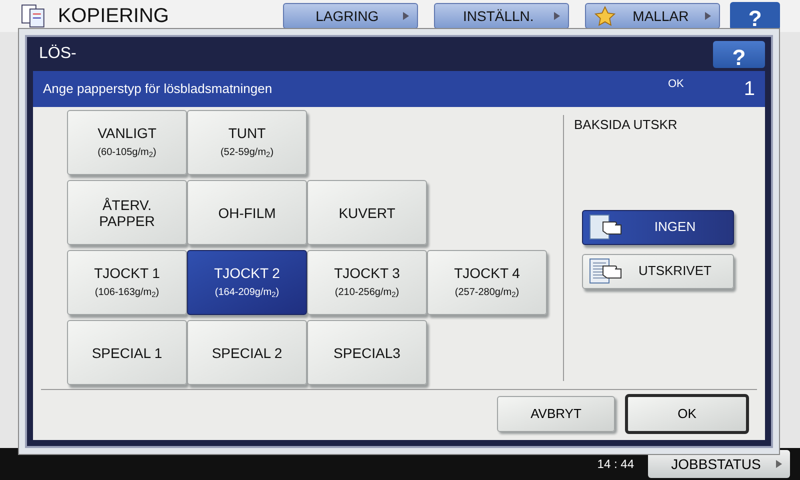 The width and height of the screenshot is (800, 480). I want to click on paper-type-button: TJOCKT 3 (210-256g/m$_{2}$), so click(367, 282).